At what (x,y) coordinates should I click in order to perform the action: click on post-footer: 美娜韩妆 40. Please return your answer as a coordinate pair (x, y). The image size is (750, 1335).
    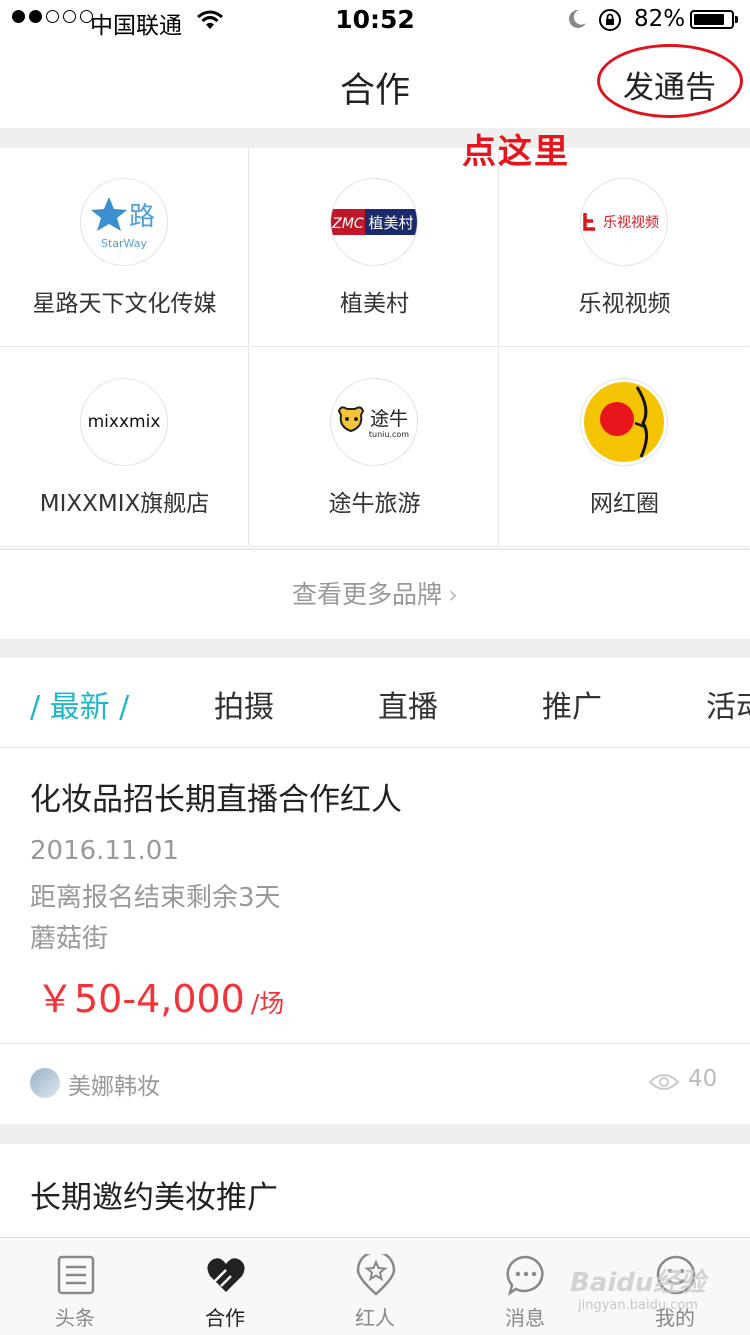
    Looking at the image, I should click on (375, 1084).